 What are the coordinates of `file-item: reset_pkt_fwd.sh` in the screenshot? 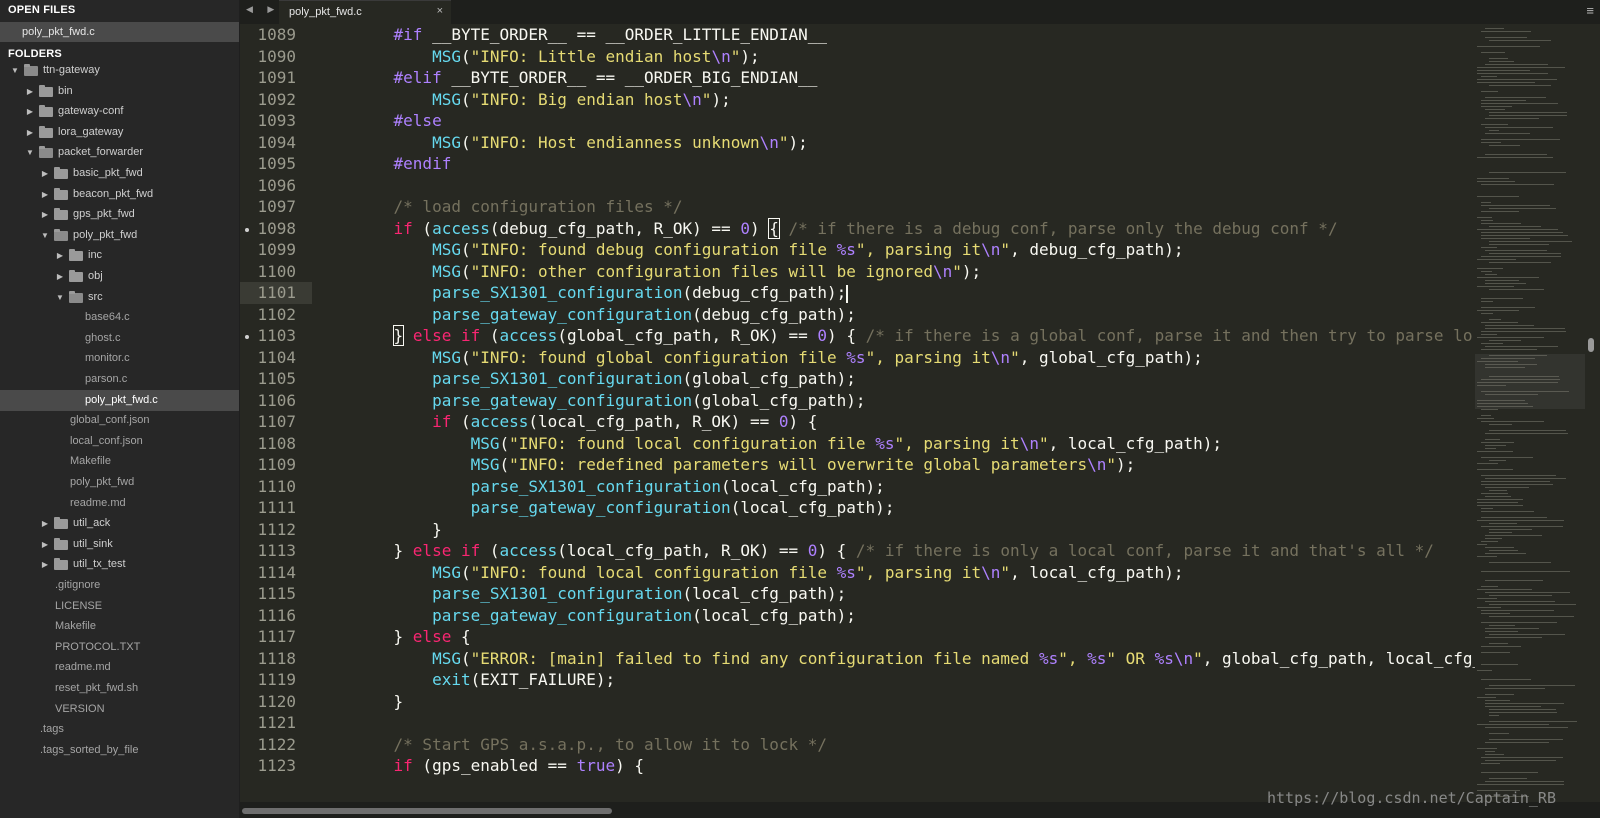 It's located at (119, 688).